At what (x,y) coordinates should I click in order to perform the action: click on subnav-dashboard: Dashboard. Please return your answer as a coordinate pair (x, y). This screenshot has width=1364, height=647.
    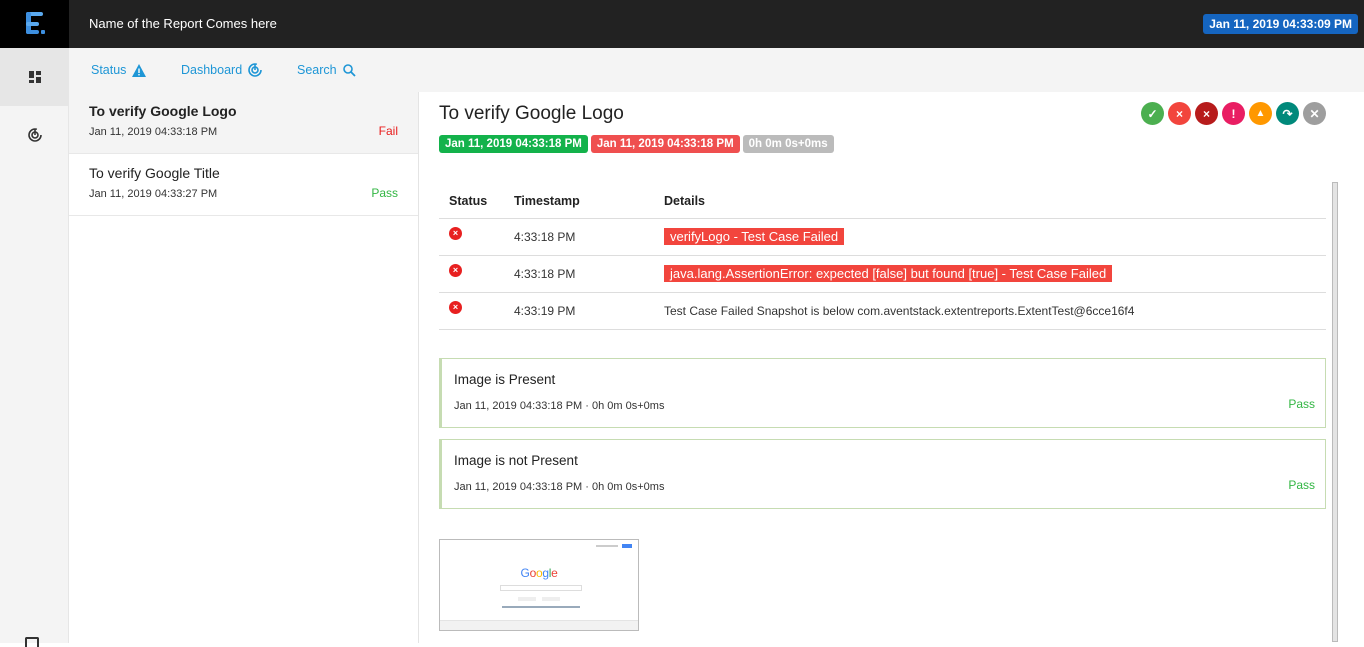
    Looking at the image, I should click on (221, 70).